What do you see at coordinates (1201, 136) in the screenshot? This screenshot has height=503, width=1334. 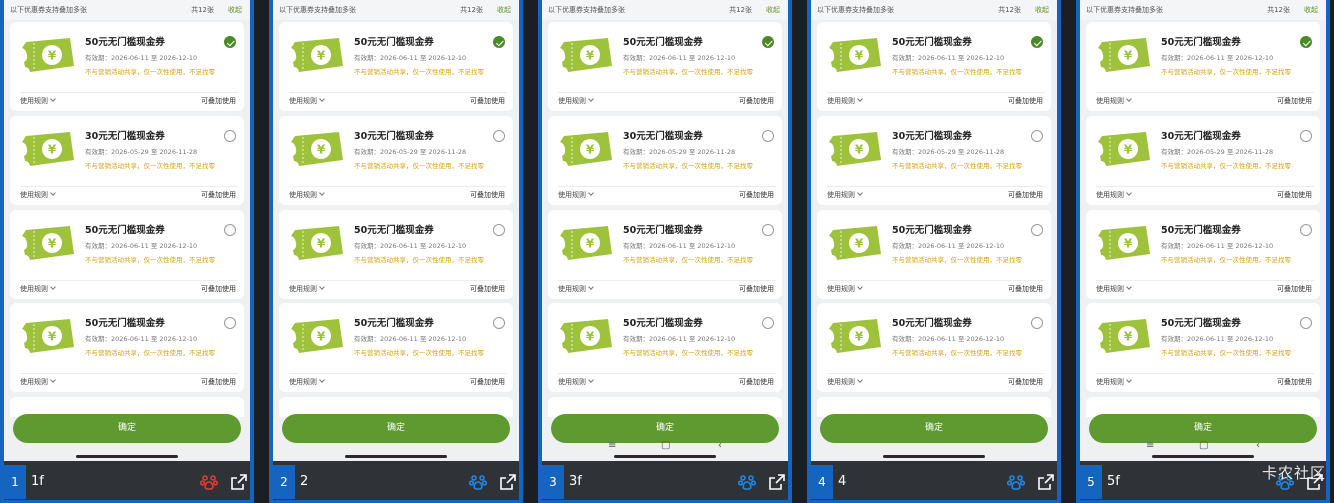 I see `coupon-title: 30元无门槛现金券` at bounding box center [1201, 136].